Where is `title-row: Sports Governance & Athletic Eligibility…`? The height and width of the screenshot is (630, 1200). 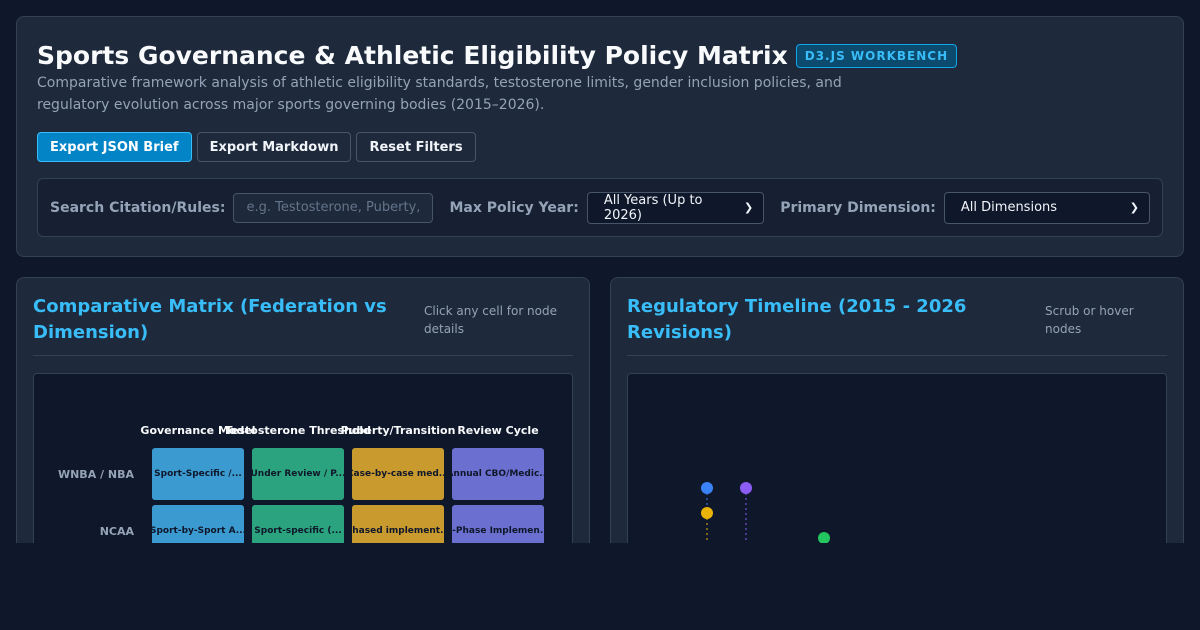 title-row: Sports Governance & Athletic Eligibility… is located at coordinates (497, 55).